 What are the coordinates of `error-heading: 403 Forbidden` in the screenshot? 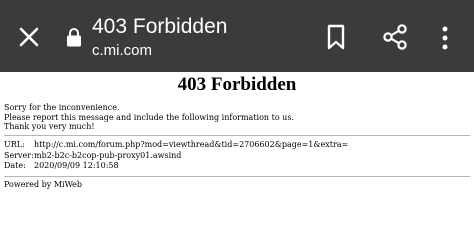 It's located at (237, 84).